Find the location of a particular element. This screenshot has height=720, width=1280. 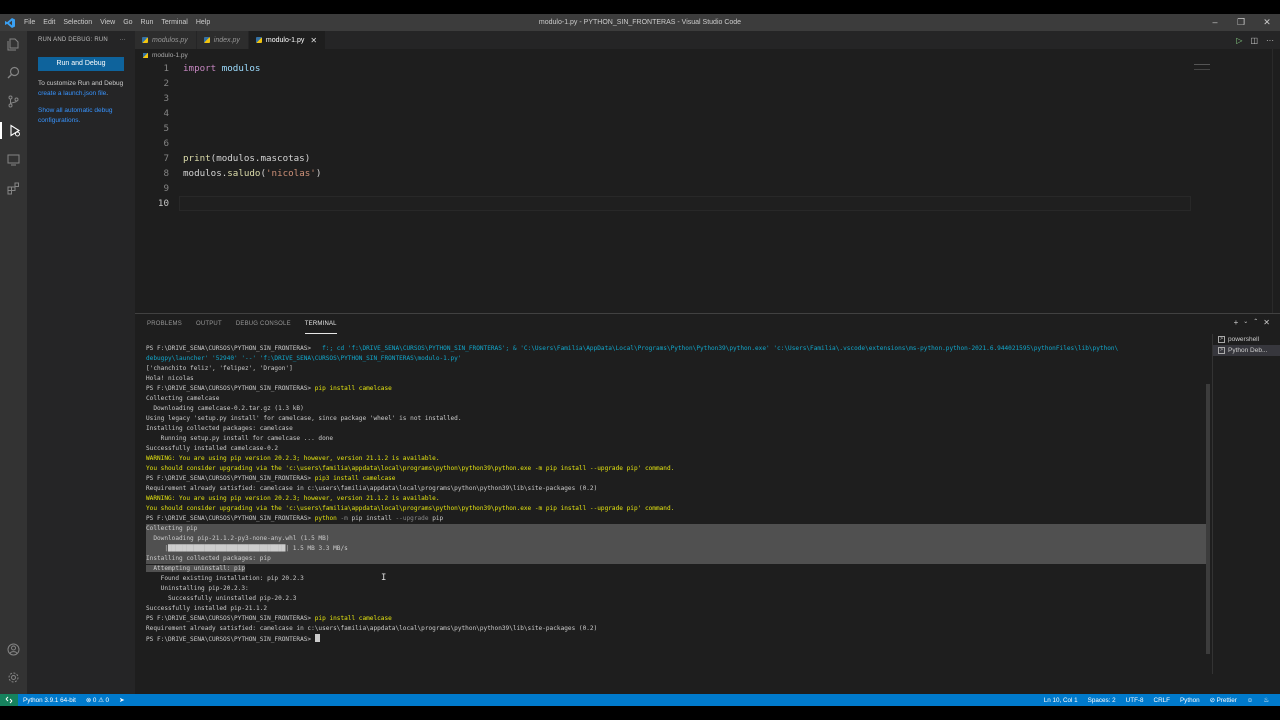

live-share-icon: ➤ is located at coordinates (121, 700).